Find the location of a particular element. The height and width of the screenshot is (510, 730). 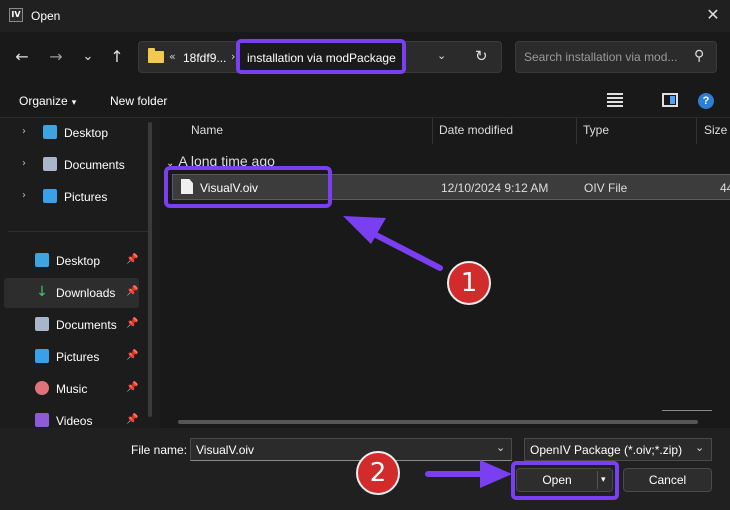

videos-icon is located at coordinates (42, 420).